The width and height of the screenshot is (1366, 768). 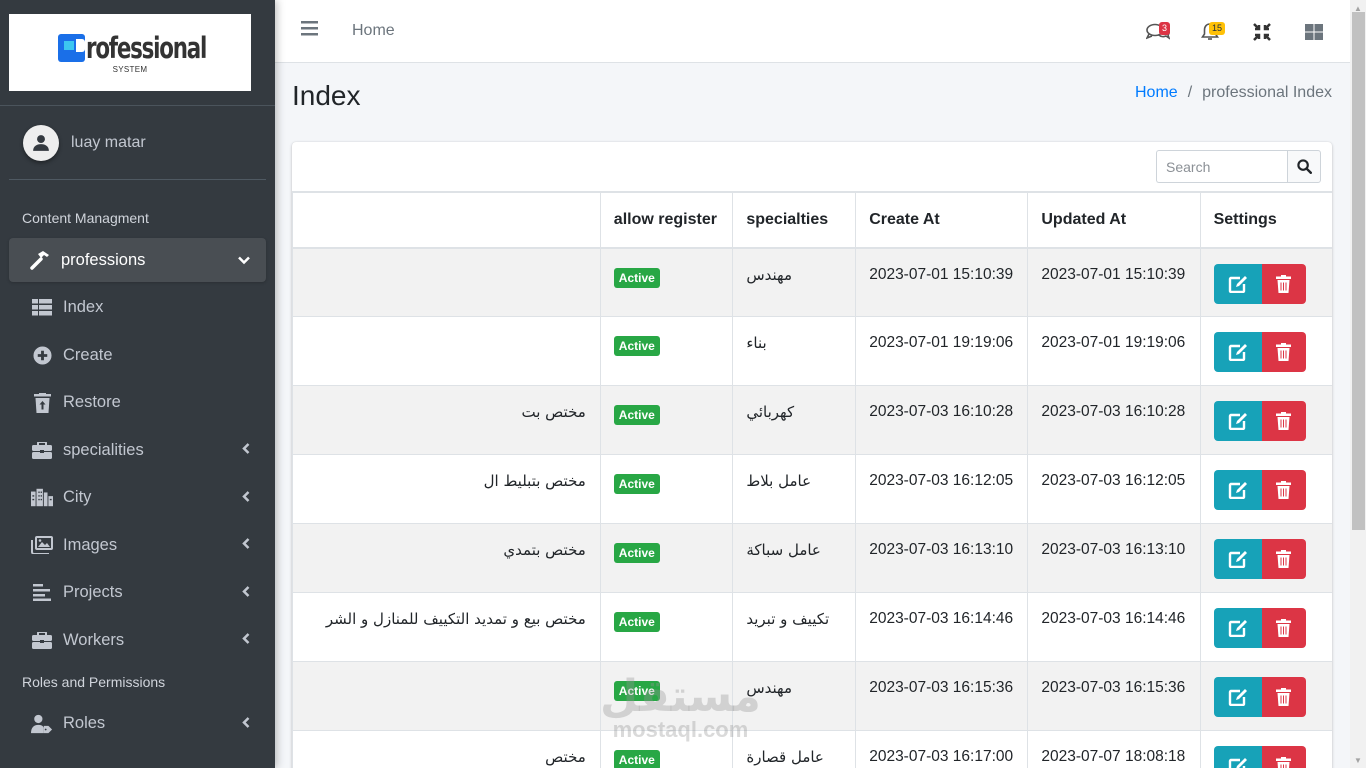 What do you see at coordinates (146, 48) in the screenshot?
I see `brand-name: rofessional` at bounding box center [146, 48].